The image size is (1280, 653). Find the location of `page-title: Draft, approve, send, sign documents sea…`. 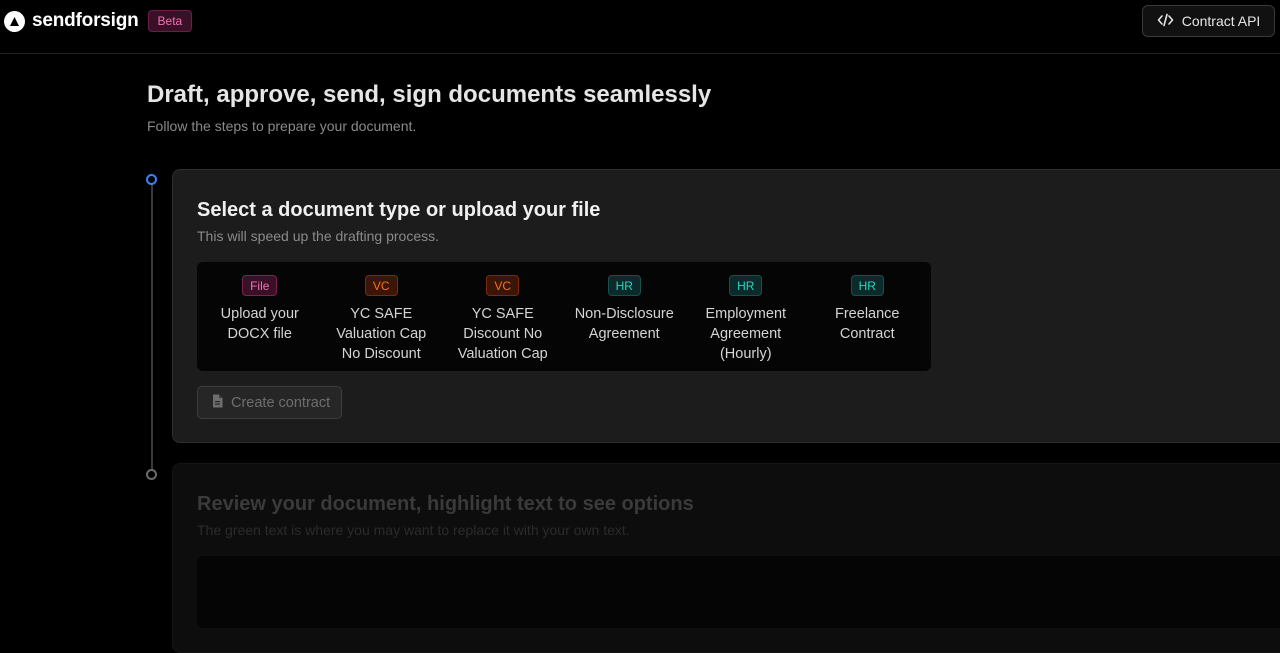

page-title: Draft, approve, send, sign documents sea… is located at coordinates (429, 94).